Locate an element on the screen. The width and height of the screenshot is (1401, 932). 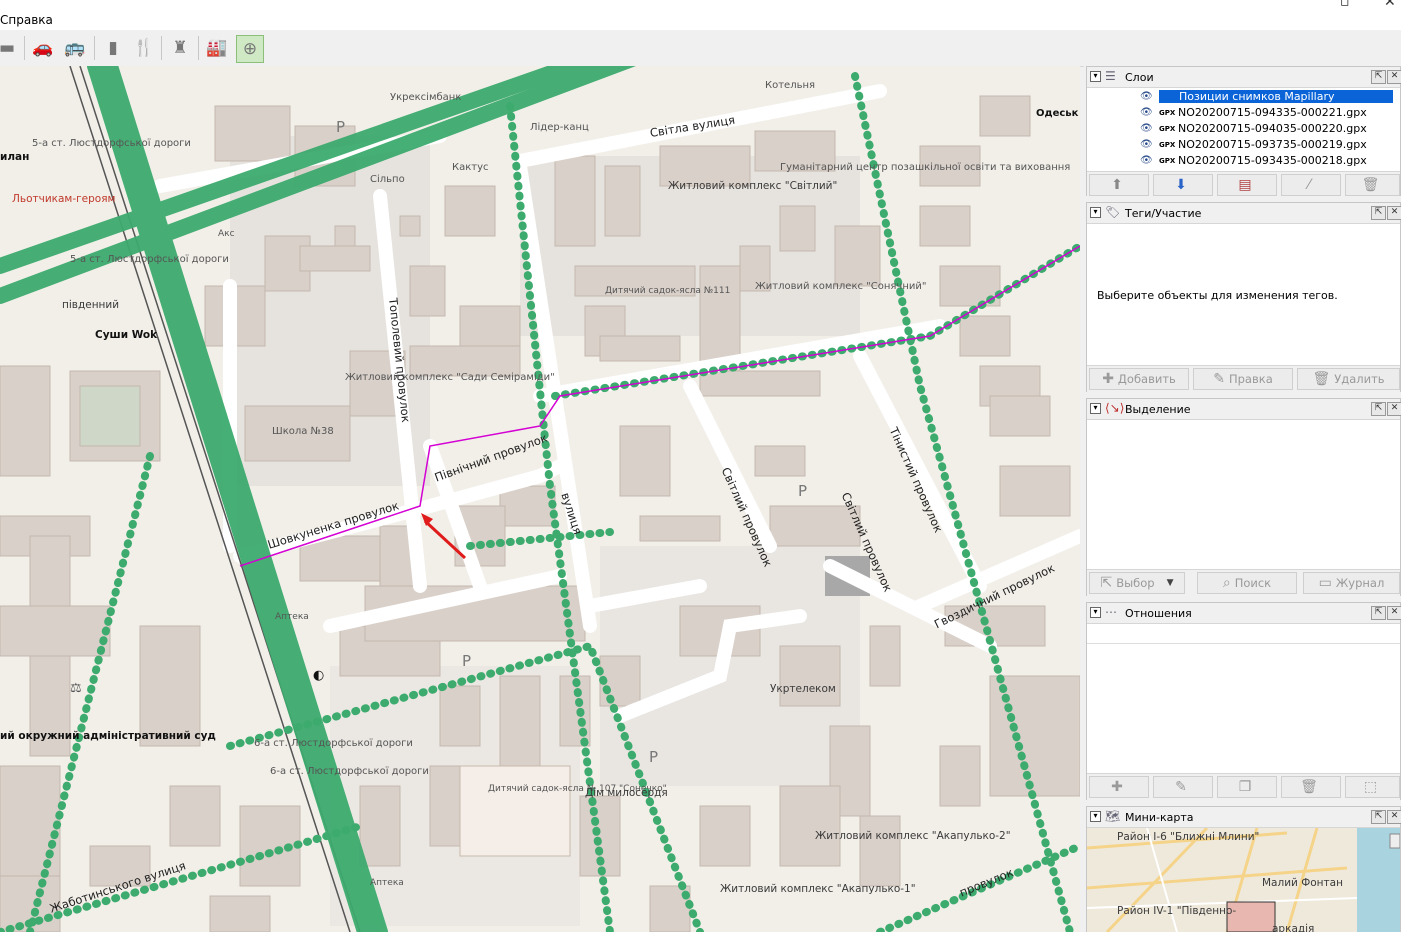
label-stop-5a: 5-а ст. Люстдорфської дороги is located at coordinates (111, 143).